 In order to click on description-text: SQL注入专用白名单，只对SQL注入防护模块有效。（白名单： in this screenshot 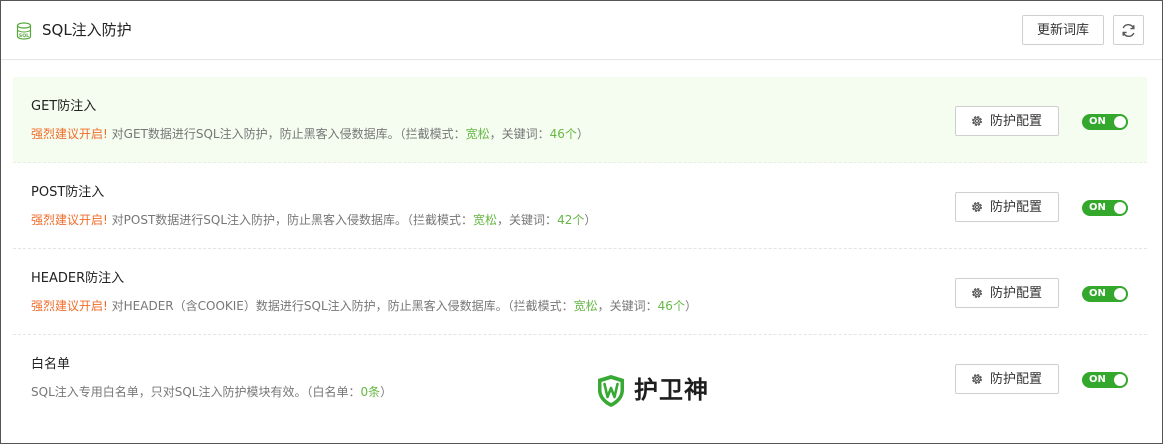, I will do `click(196, 392)`.